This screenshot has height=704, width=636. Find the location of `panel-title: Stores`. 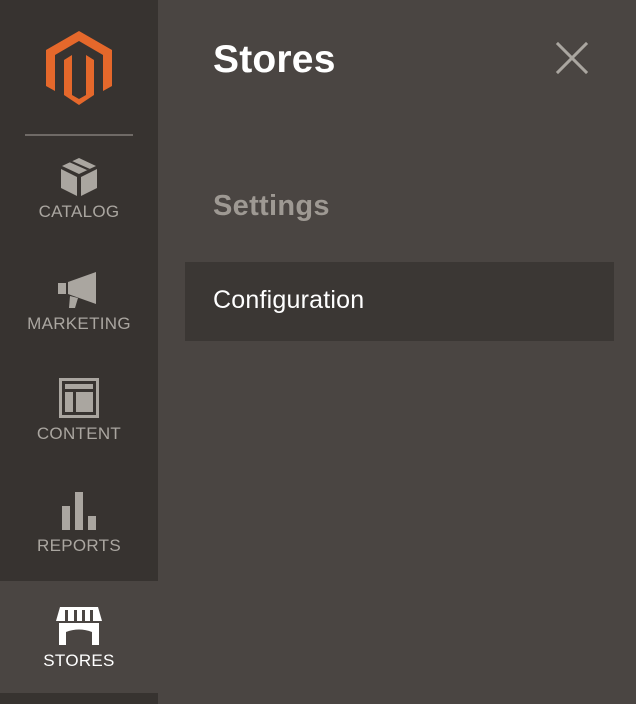

panel-title: Stores is located at coordinates (274, 59).